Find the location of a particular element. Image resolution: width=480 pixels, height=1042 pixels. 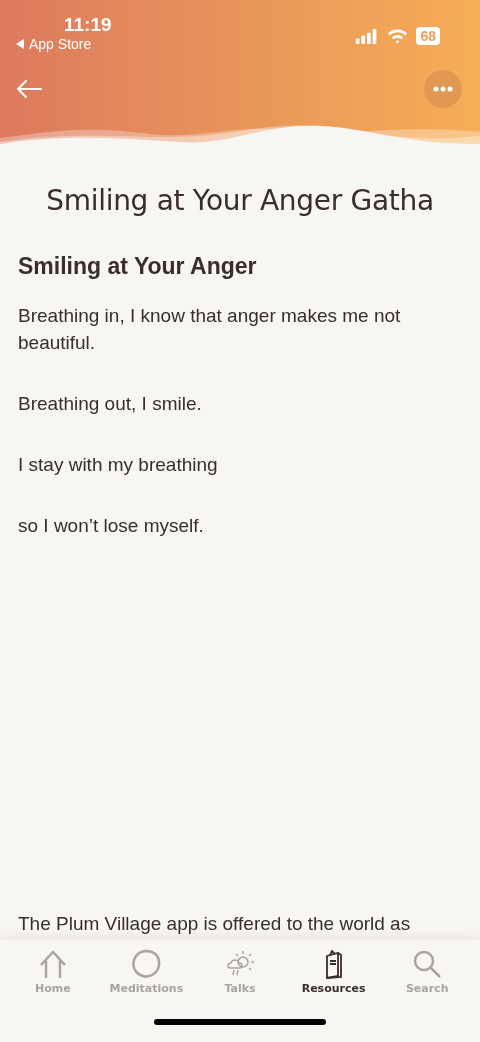

tab-item: Home is located at coordinates (52, 971).